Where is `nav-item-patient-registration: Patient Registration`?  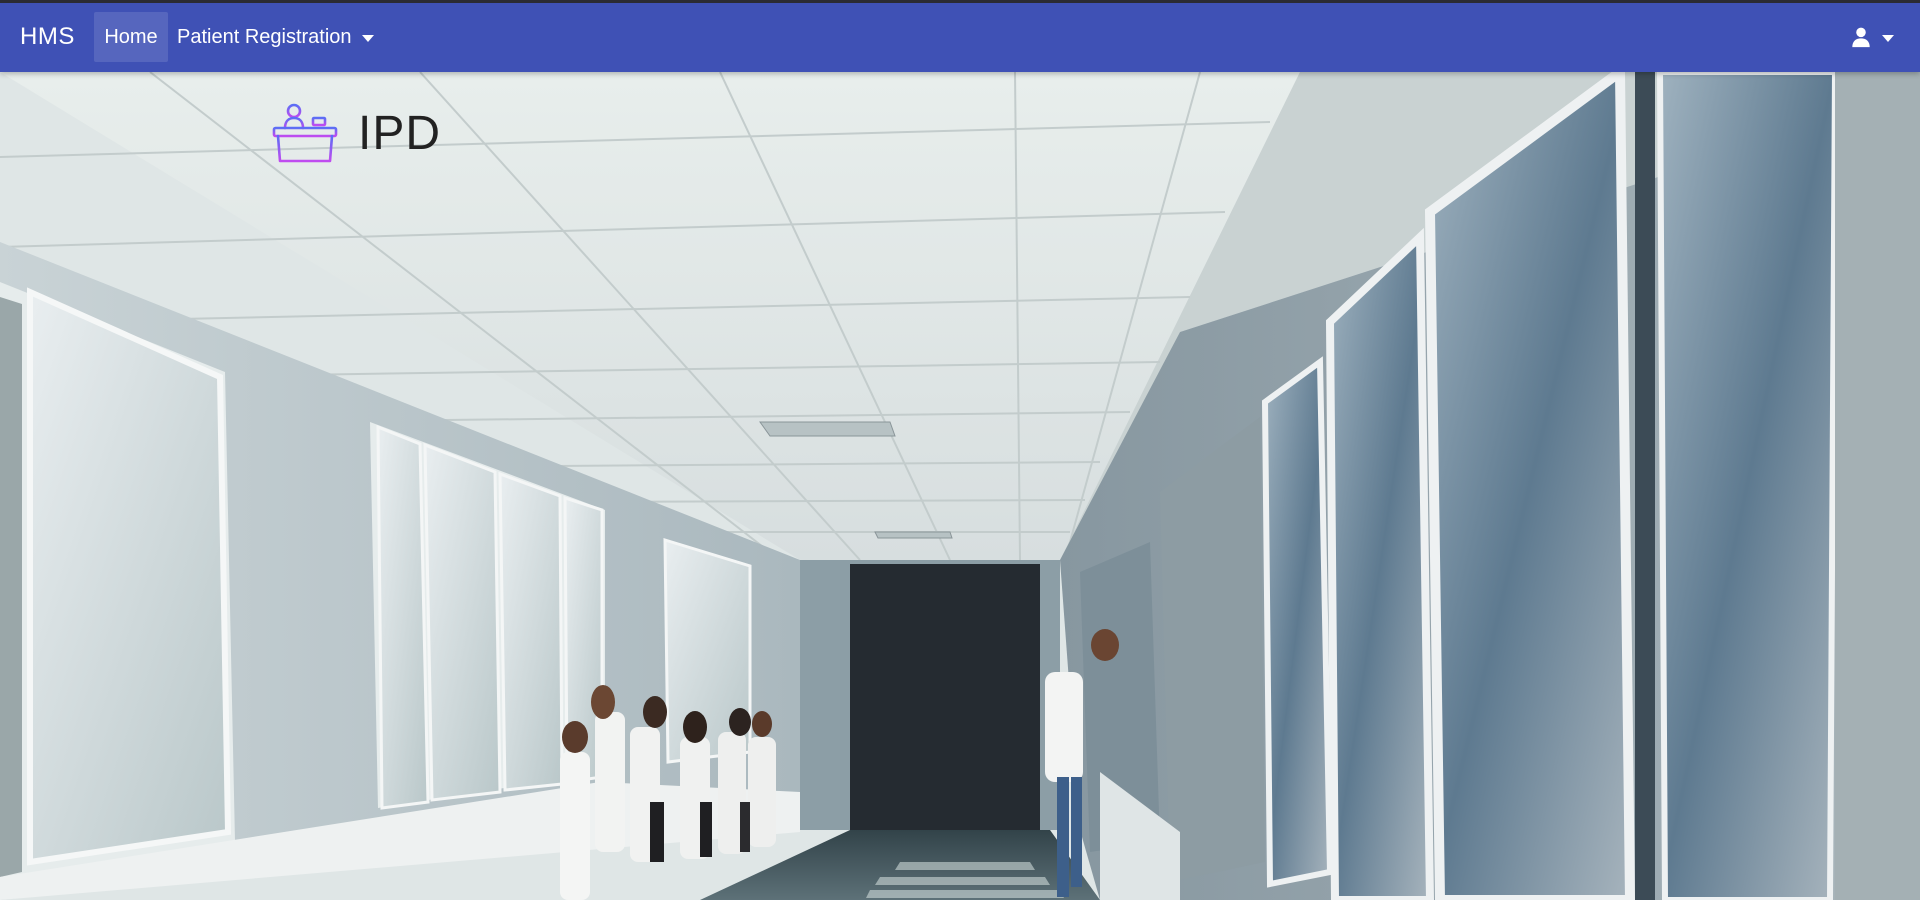
nav-item-patient-registration: Patient Registration is located at coordinates (275, 37).